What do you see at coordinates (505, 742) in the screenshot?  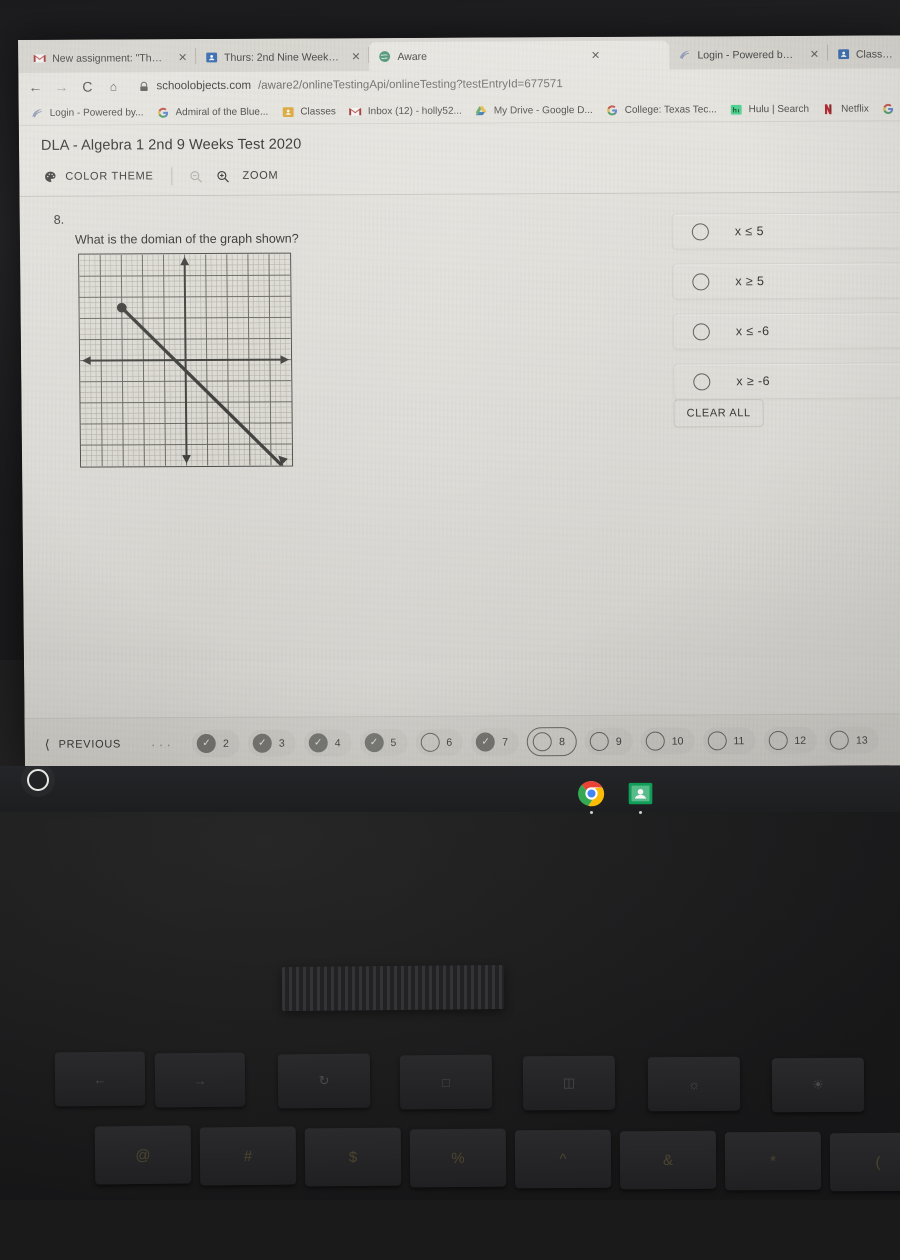 I see `nav-question-number: 7` at bounding box center [505, 742].